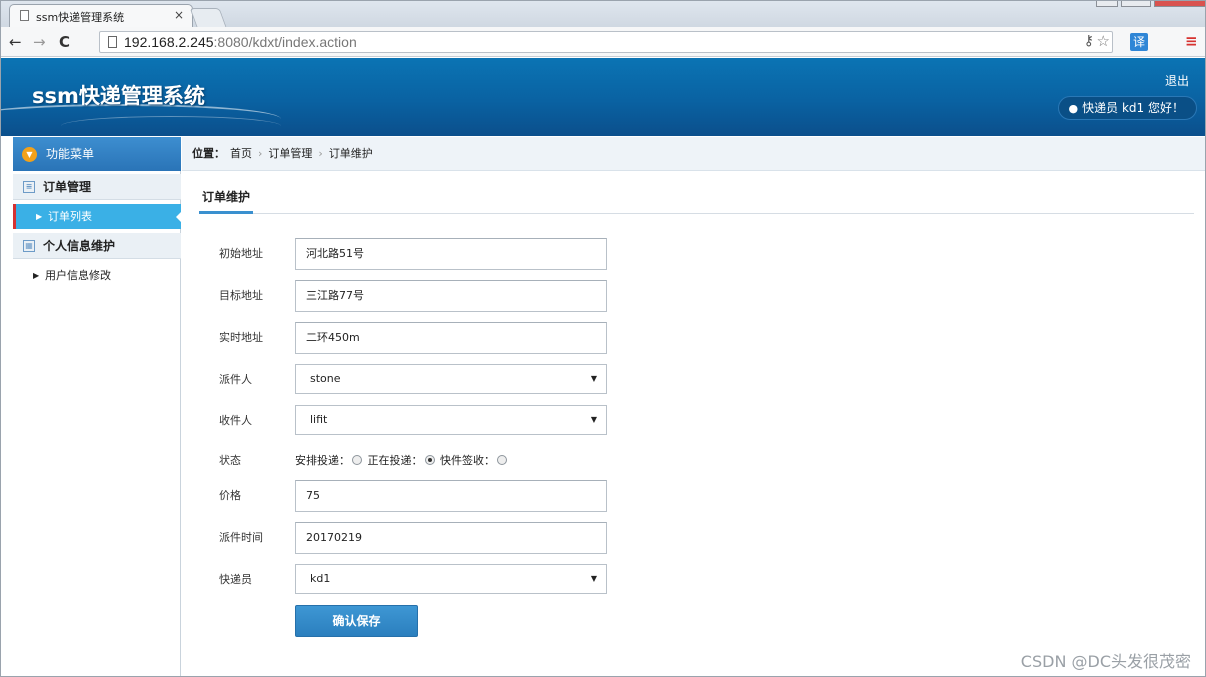 The image size is (1206, 677). I want to click on status-radio-delivering, so click(429, 460).